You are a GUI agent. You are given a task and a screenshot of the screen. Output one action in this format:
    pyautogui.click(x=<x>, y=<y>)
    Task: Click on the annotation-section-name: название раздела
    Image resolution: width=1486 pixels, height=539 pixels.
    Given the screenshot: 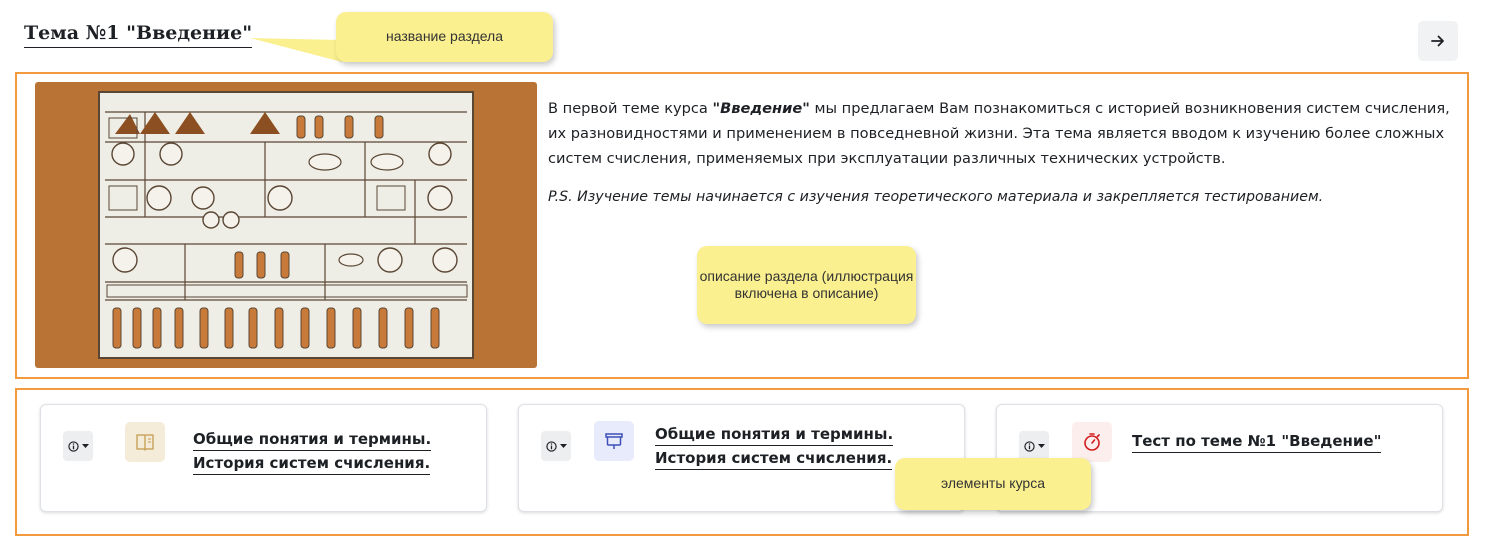 What is the action you would take?
    pyautogui.click(x=444, y=37)
    